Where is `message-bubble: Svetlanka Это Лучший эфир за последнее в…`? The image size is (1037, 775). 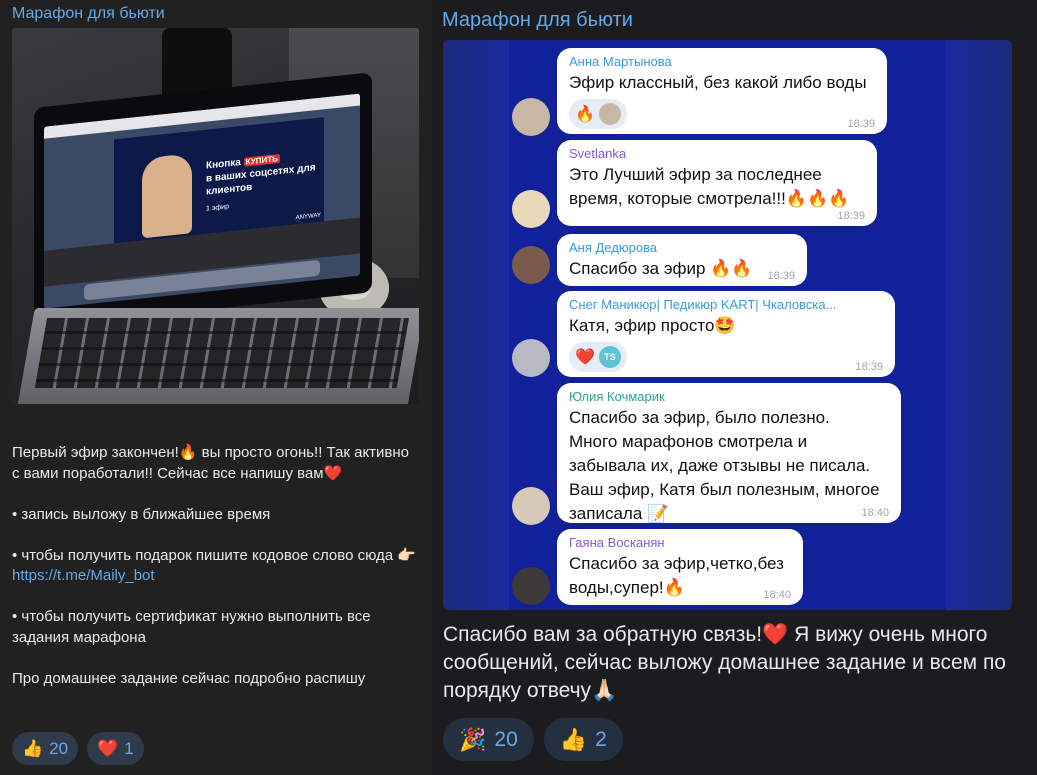
message-bubble: Svetlanka Это Лучший эфир за последнее в… is located at coordinates (717, 183).